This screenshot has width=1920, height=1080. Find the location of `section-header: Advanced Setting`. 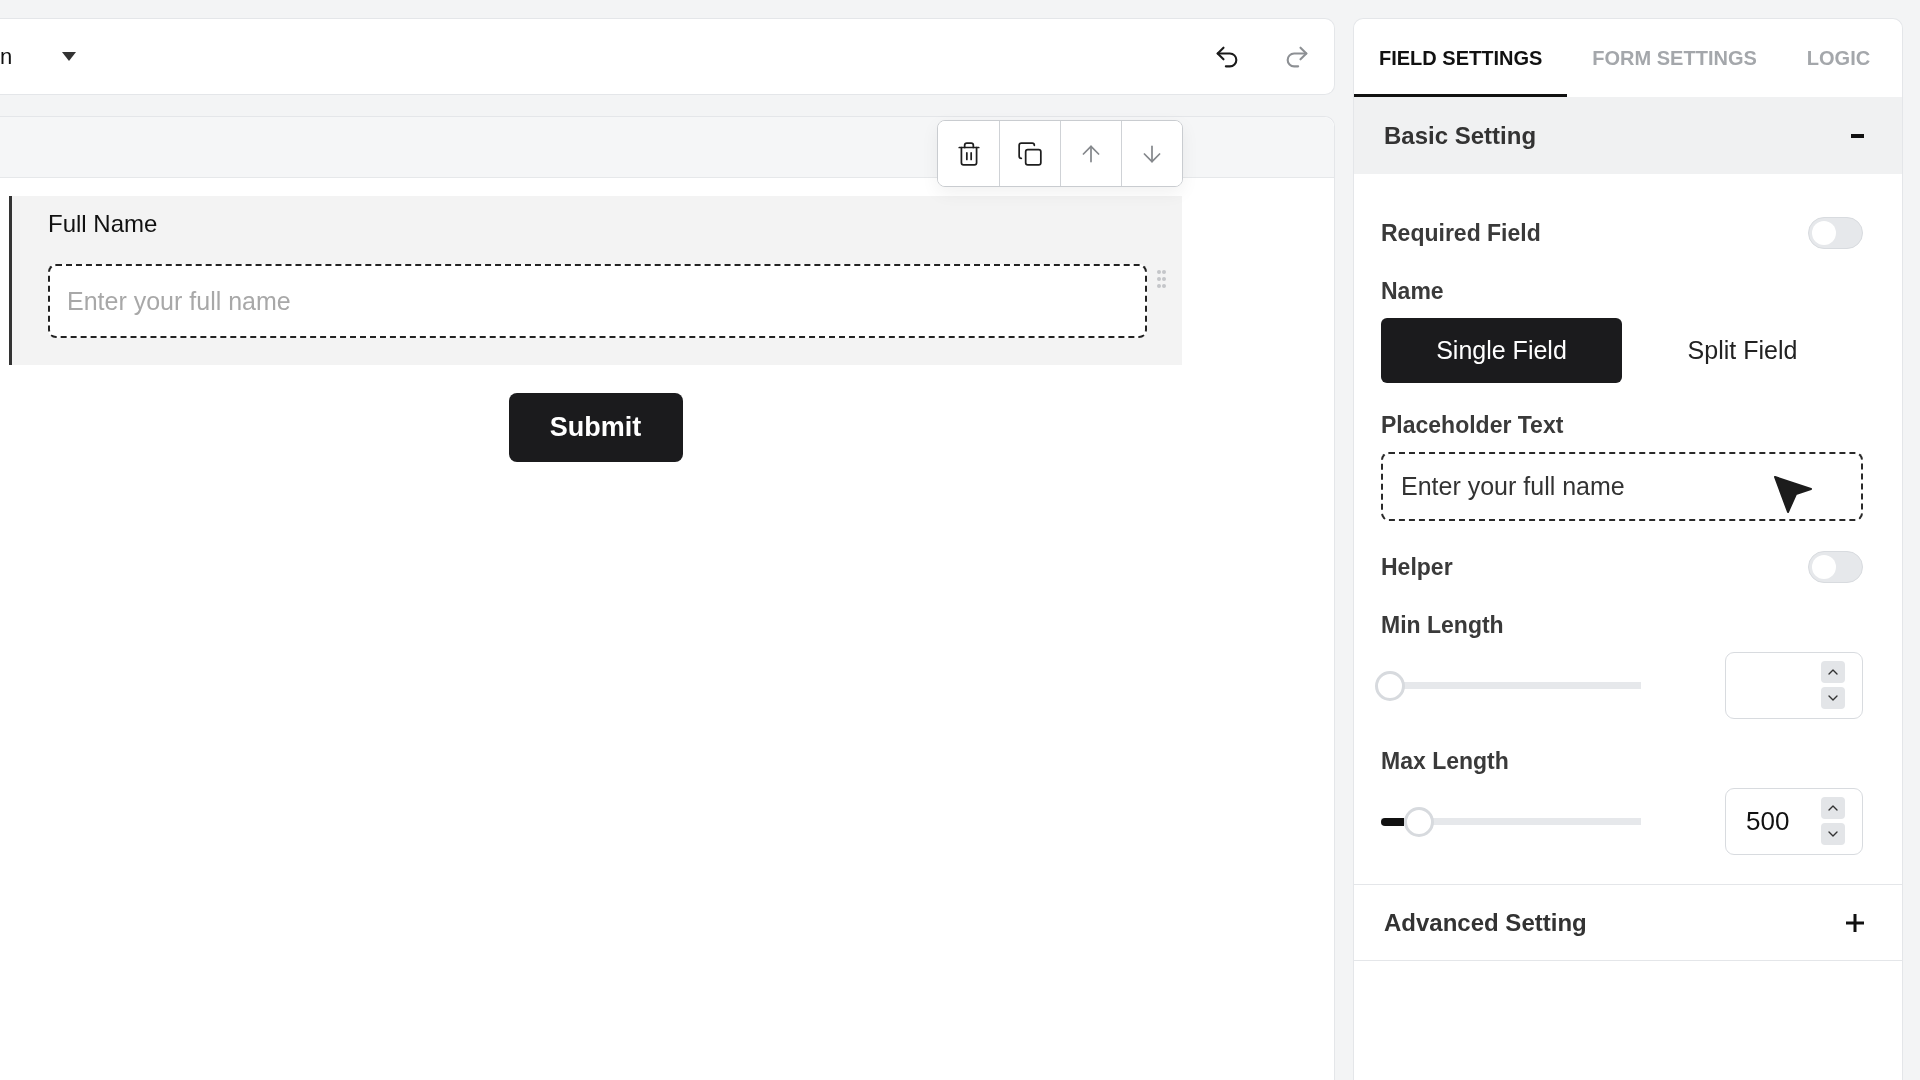

section-header: Advanced Setting is located at coordinates (1628, 922).